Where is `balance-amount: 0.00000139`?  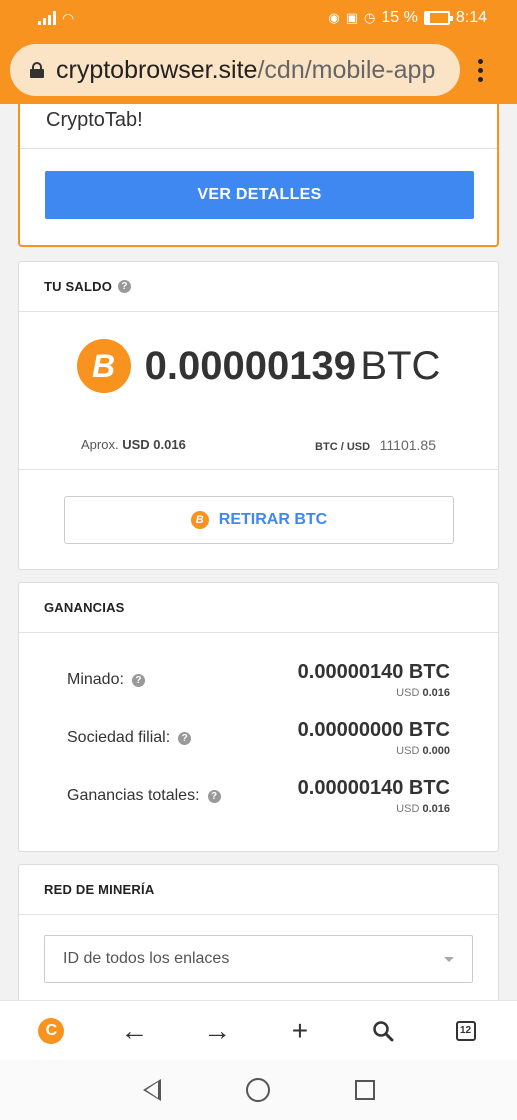 balance-amount: 0.00000139 is located at coordinates (250, 365).